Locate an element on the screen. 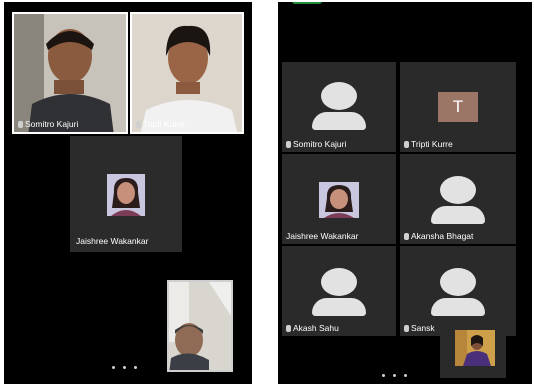 This screenshot has height=387, width=534. tile-tripti: T Tripti Kurre is located at coordinates (458, 107).